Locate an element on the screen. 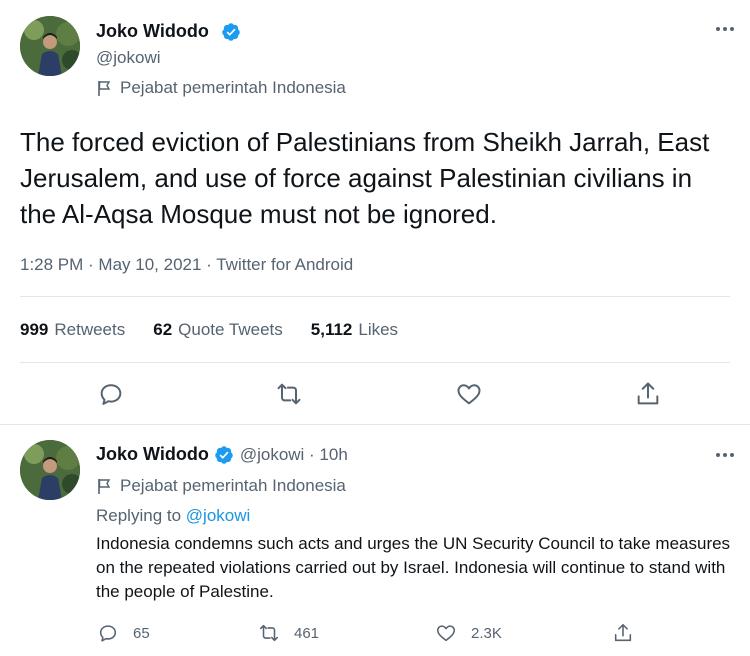 This screenshot has height=656, width=750. likes-stat: 5,112 Likes is located at coordinates (354, 330).